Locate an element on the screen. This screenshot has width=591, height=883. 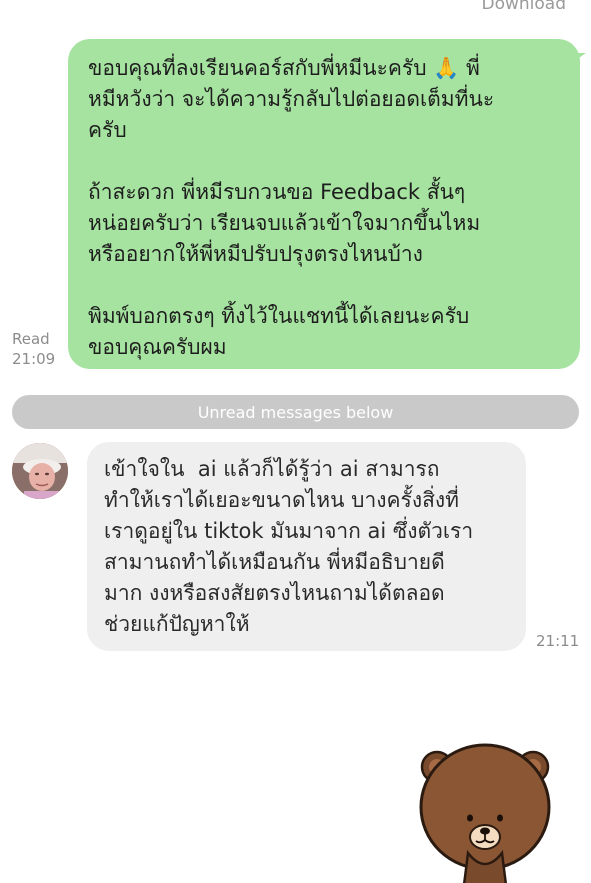
read-label: Read is located at coordinates (31, 339).